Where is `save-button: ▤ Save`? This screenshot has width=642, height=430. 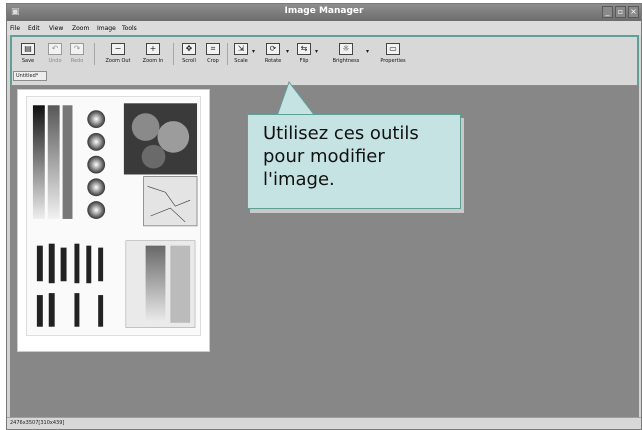 save-button: ▤ Save is located at coordinates (28, 53).